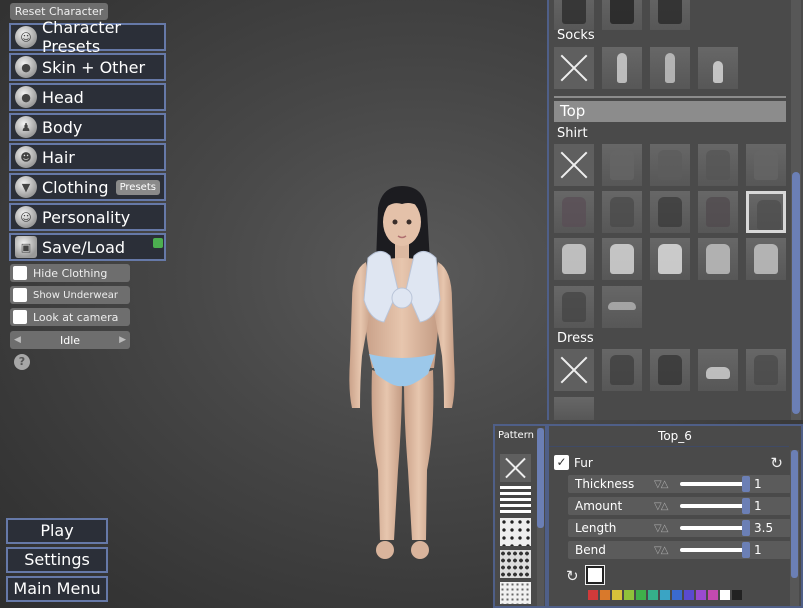 The height and width of the screenshot is (608, 803). Describe the element at coordinates (515, 468) in the screenshot. I see `pattern-none-option` at that location.